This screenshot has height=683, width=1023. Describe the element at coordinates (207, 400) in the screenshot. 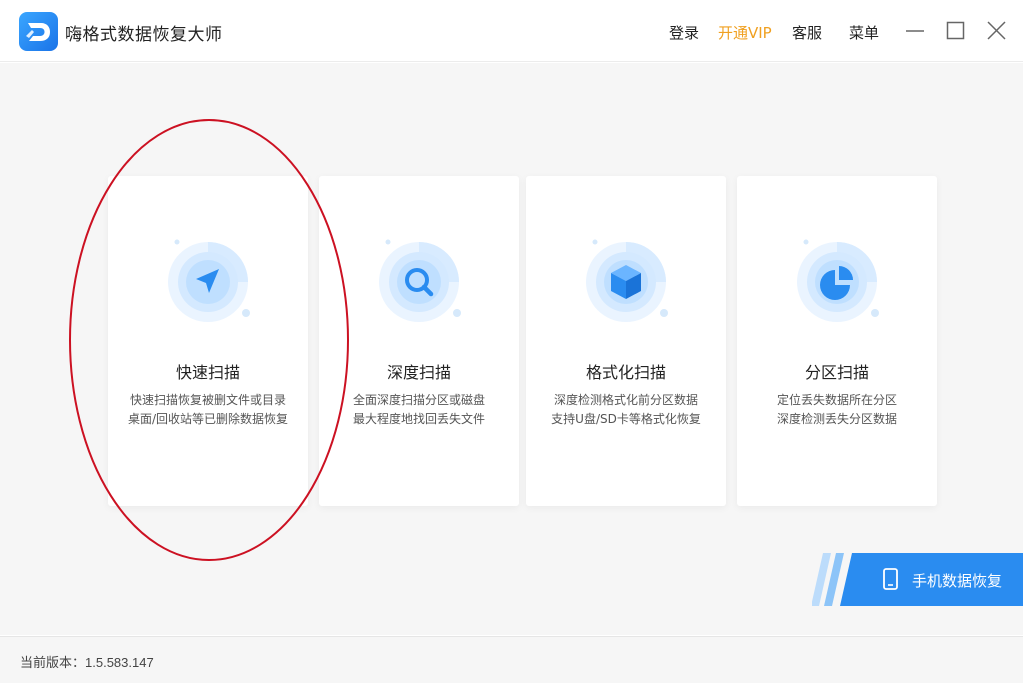

I see `quick-scan-desc-line1: 快速扫描恢复被删文件或目录` at that location.